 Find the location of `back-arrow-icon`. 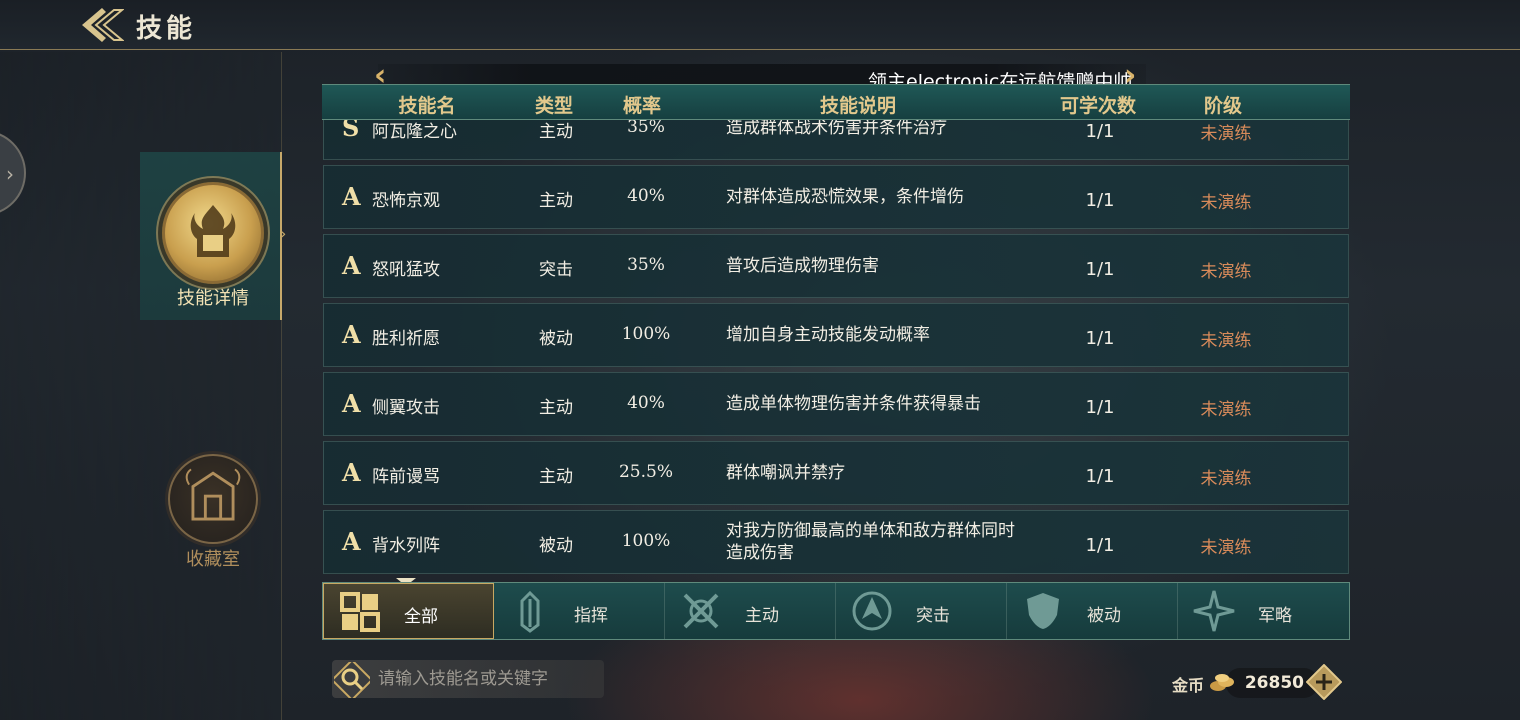

back-arrow-icon is located at coordinates (101, 25).